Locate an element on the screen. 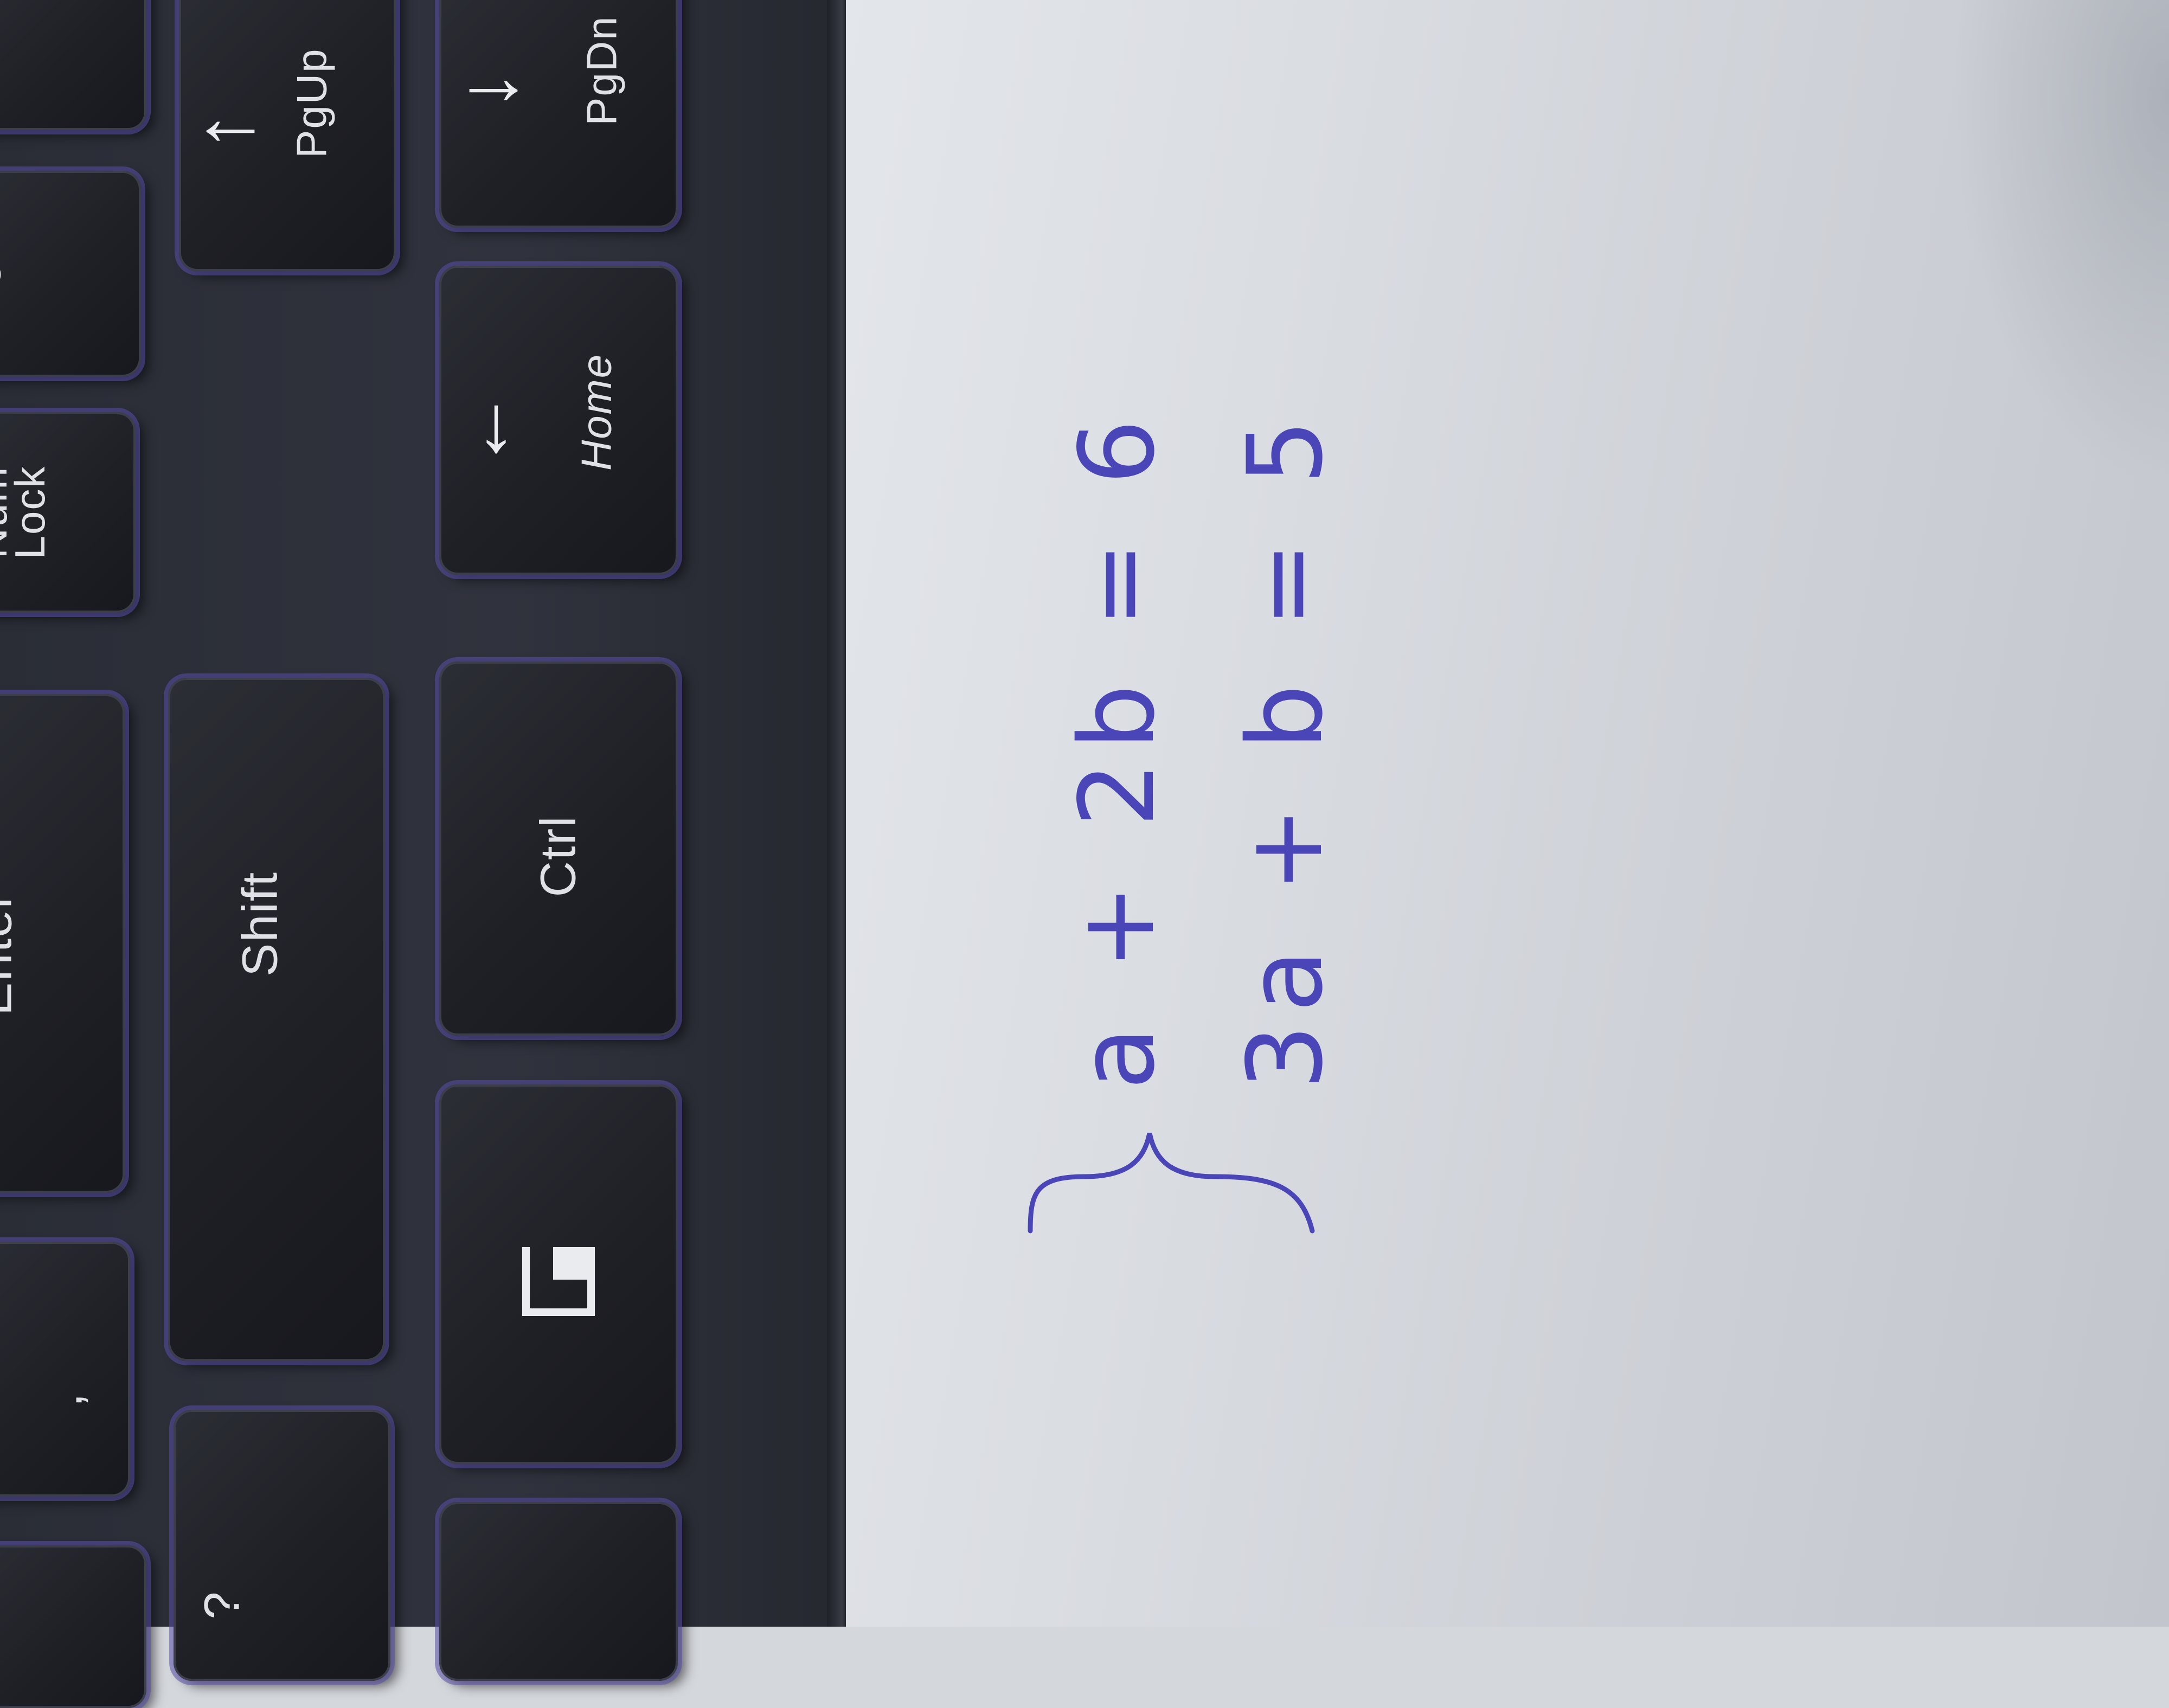 Image resolution: width=2169 pixels, height=1708 pixels. key-zero: 0 is located at coordinates (71, 274).